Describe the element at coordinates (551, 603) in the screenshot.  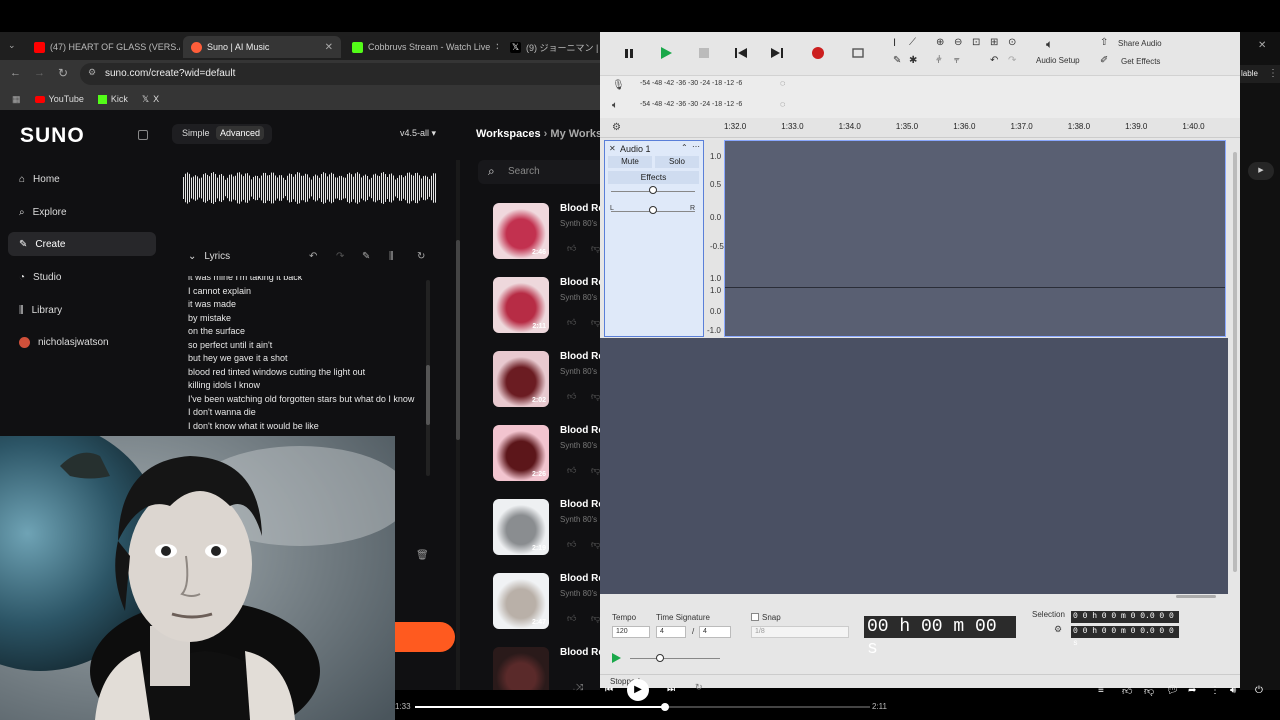
I see `song-row: 2:47 Blood Rec Synth 80's D 👍︎ 👎︎` at that location.